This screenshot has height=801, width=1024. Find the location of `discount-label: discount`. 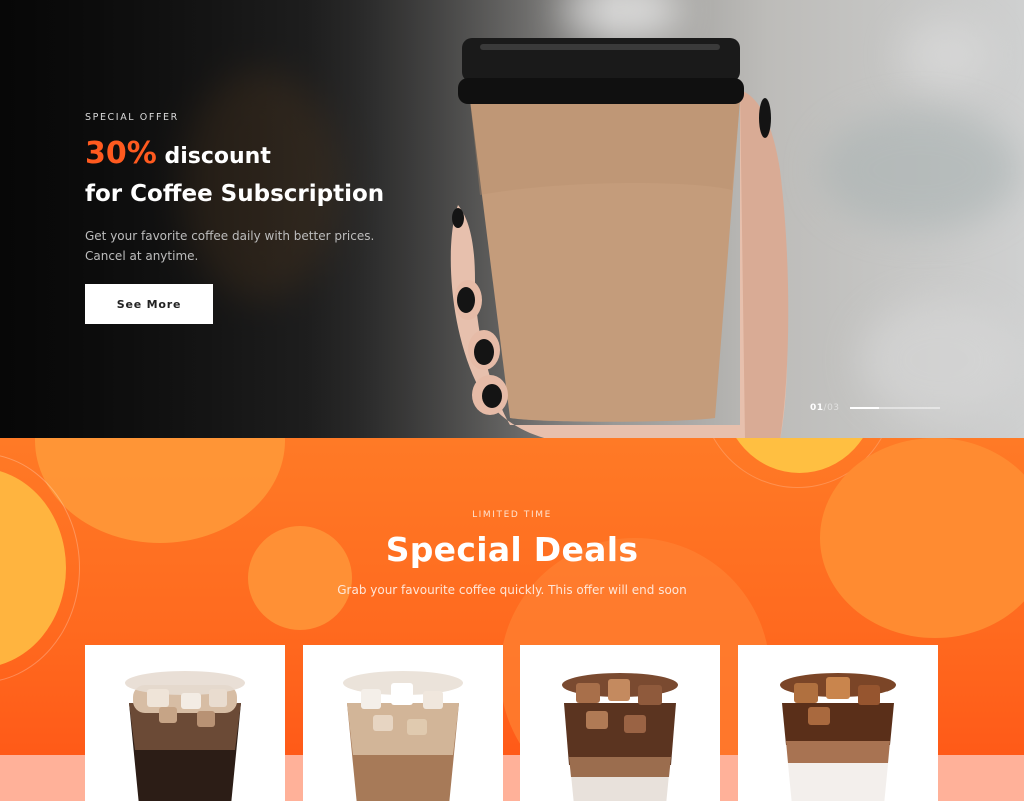

discount-label: discount is located at coordinates (213, 156).